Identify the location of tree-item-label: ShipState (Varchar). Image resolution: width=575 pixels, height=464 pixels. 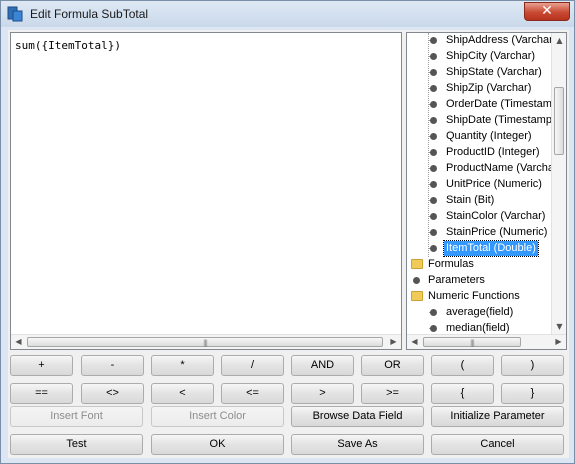
(494, 72).